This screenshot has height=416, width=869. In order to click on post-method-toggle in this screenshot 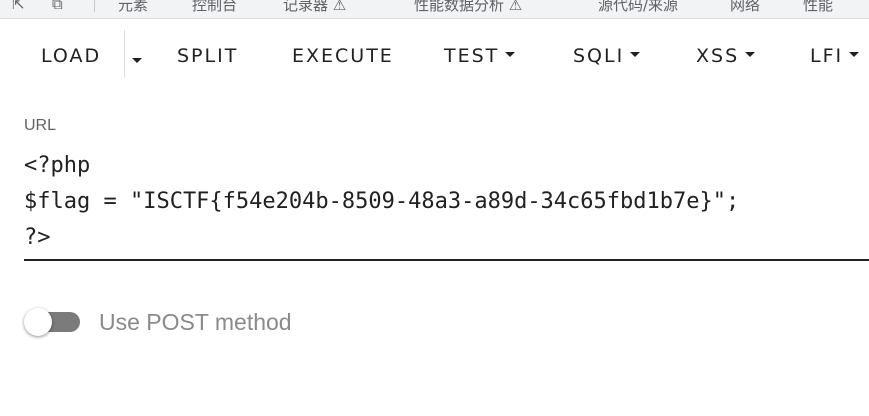, I will do `click(53, 323)`.